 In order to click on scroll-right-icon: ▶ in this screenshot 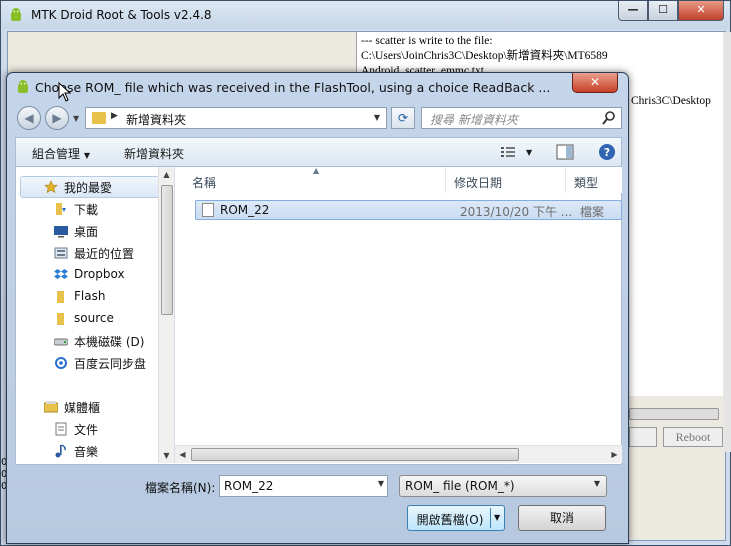, I will do `click(614, 454)`.